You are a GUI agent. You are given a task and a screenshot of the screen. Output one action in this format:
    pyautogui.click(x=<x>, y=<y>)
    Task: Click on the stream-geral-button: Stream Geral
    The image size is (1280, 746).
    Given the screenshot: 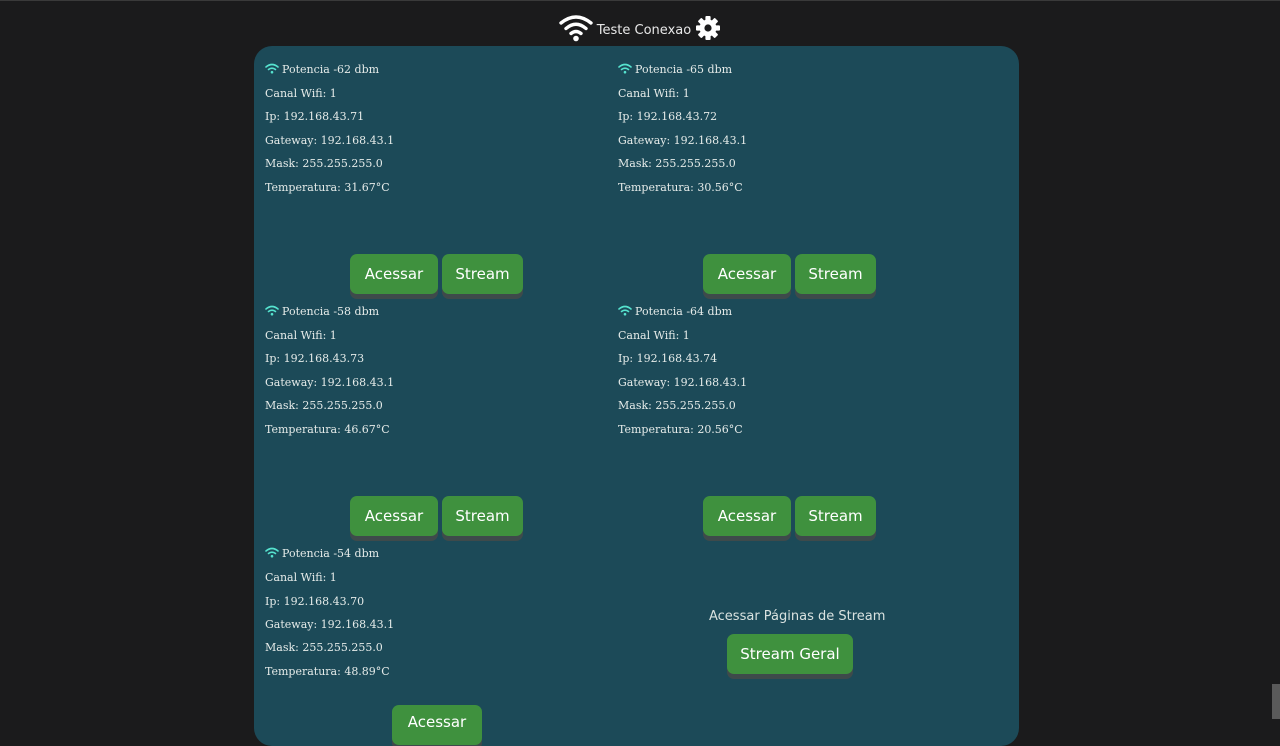 What is the action you would take?
    pyautogui.click(x=790, y=654)
    